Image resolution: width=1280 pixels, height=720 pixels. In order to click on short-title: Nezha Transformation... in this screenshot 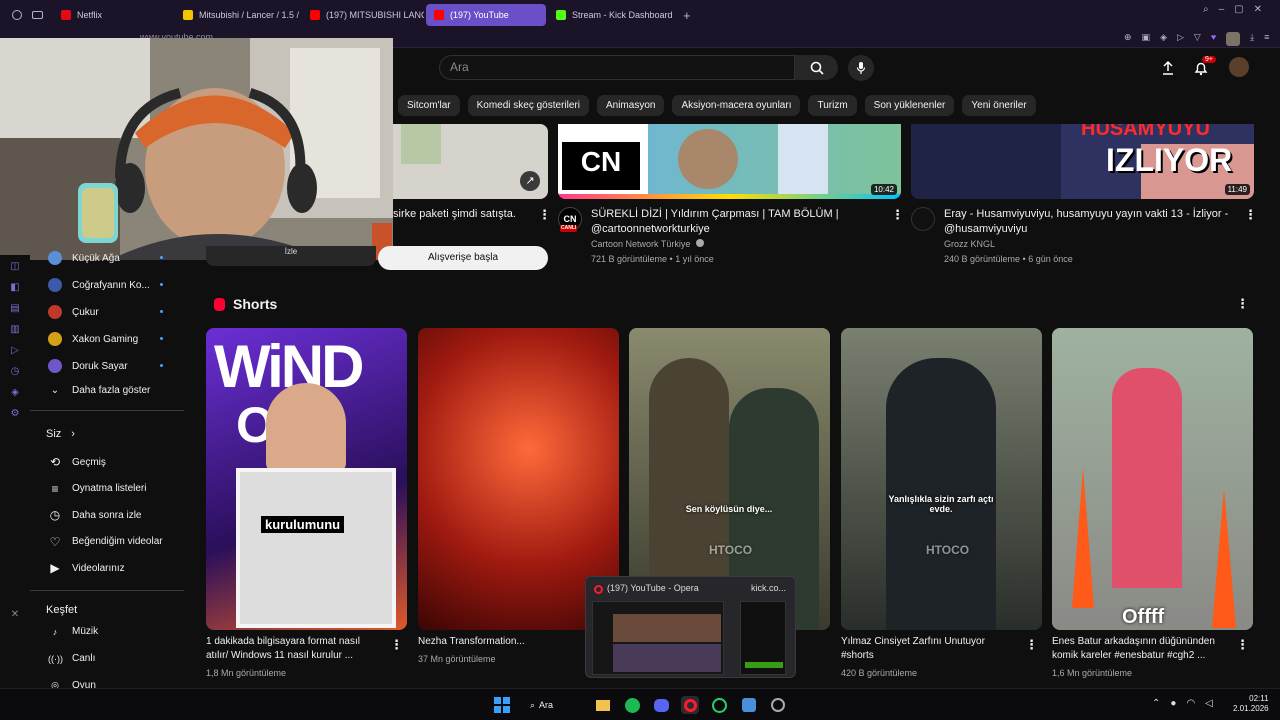, I will do `click(505, 642)`.